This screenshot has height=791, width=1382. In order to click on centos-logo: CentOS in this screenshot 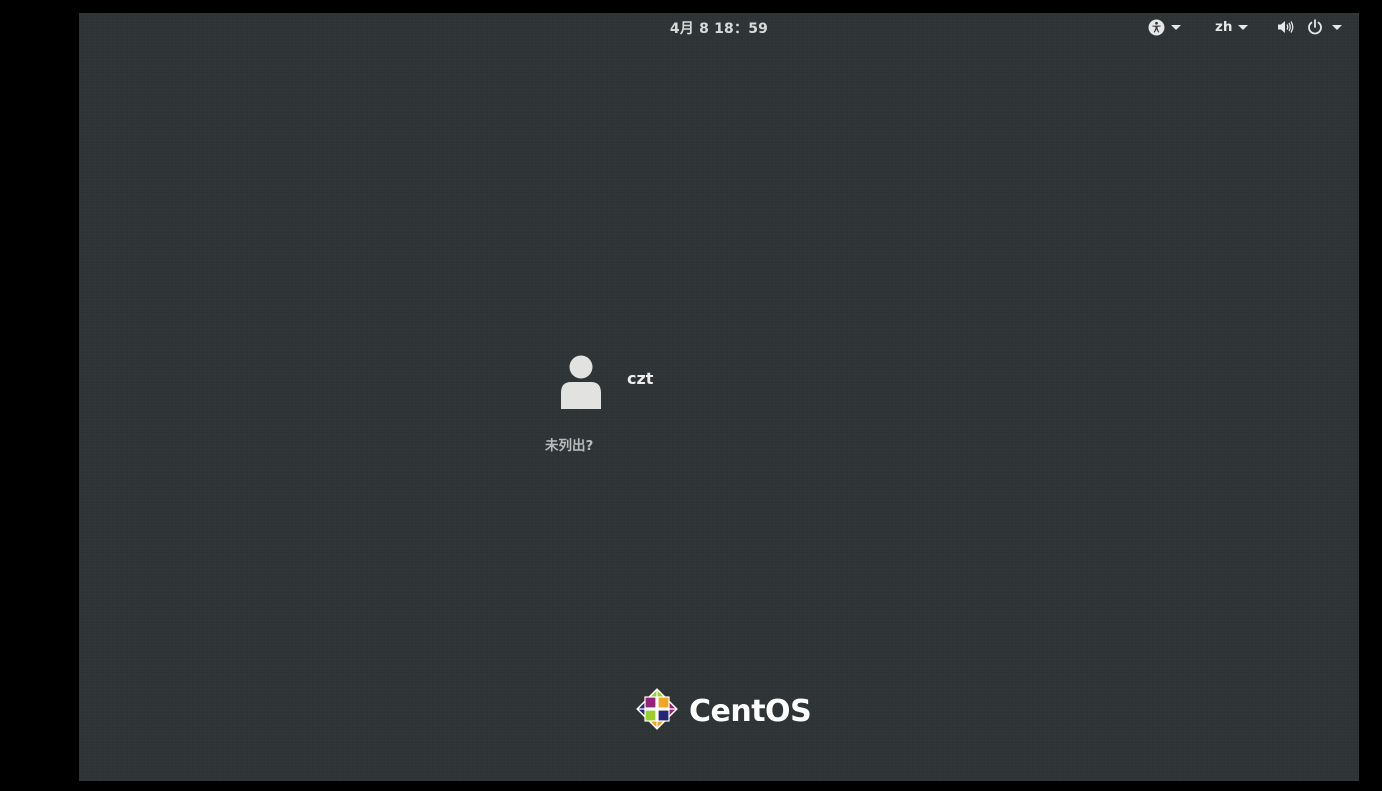, I will do `click(722, 711)`.